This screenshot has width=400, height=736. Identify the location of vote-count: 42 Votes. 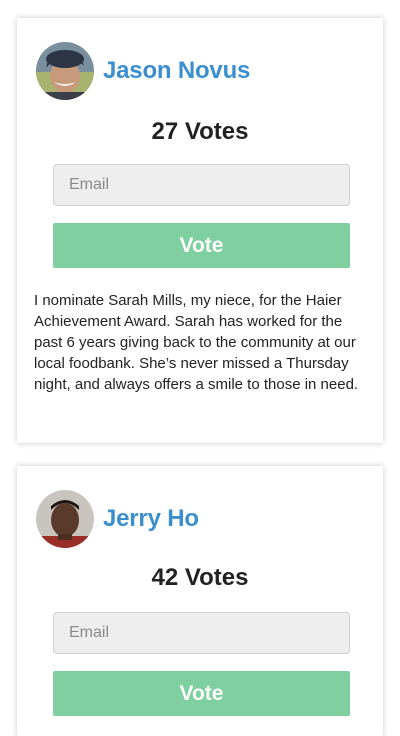
(200, 577).